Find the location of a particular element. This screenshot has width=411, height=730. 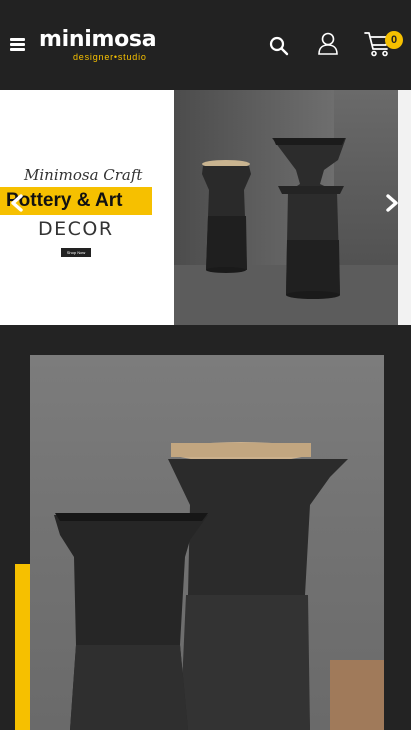

logo: minimosa designer•studio is located at coordinates (98, 45).